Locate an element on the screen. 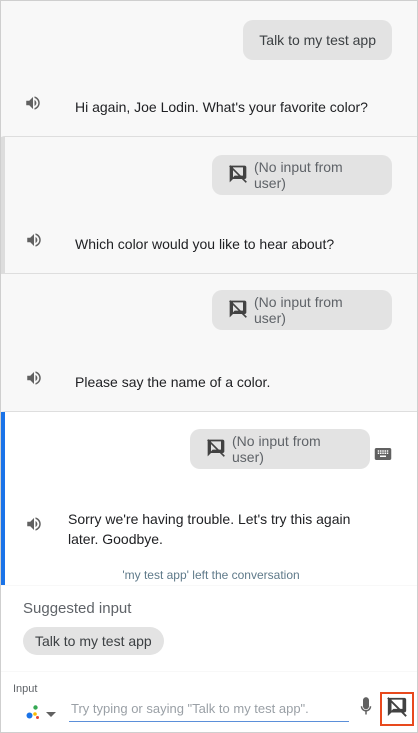  query-input is located at coordinates (209, 709).